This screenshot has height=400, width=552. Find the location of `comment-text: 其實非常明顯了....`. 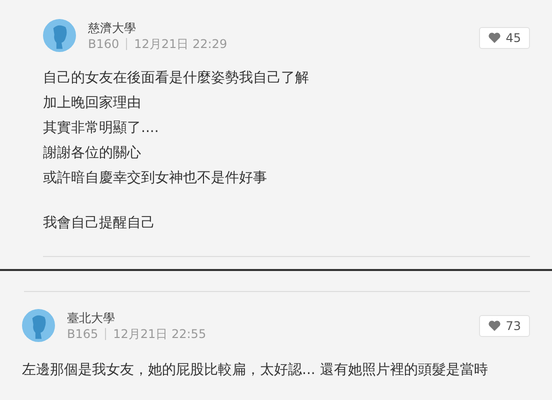

comment-text: 其實非常明顯了.... is located at coordinates (101, 128).